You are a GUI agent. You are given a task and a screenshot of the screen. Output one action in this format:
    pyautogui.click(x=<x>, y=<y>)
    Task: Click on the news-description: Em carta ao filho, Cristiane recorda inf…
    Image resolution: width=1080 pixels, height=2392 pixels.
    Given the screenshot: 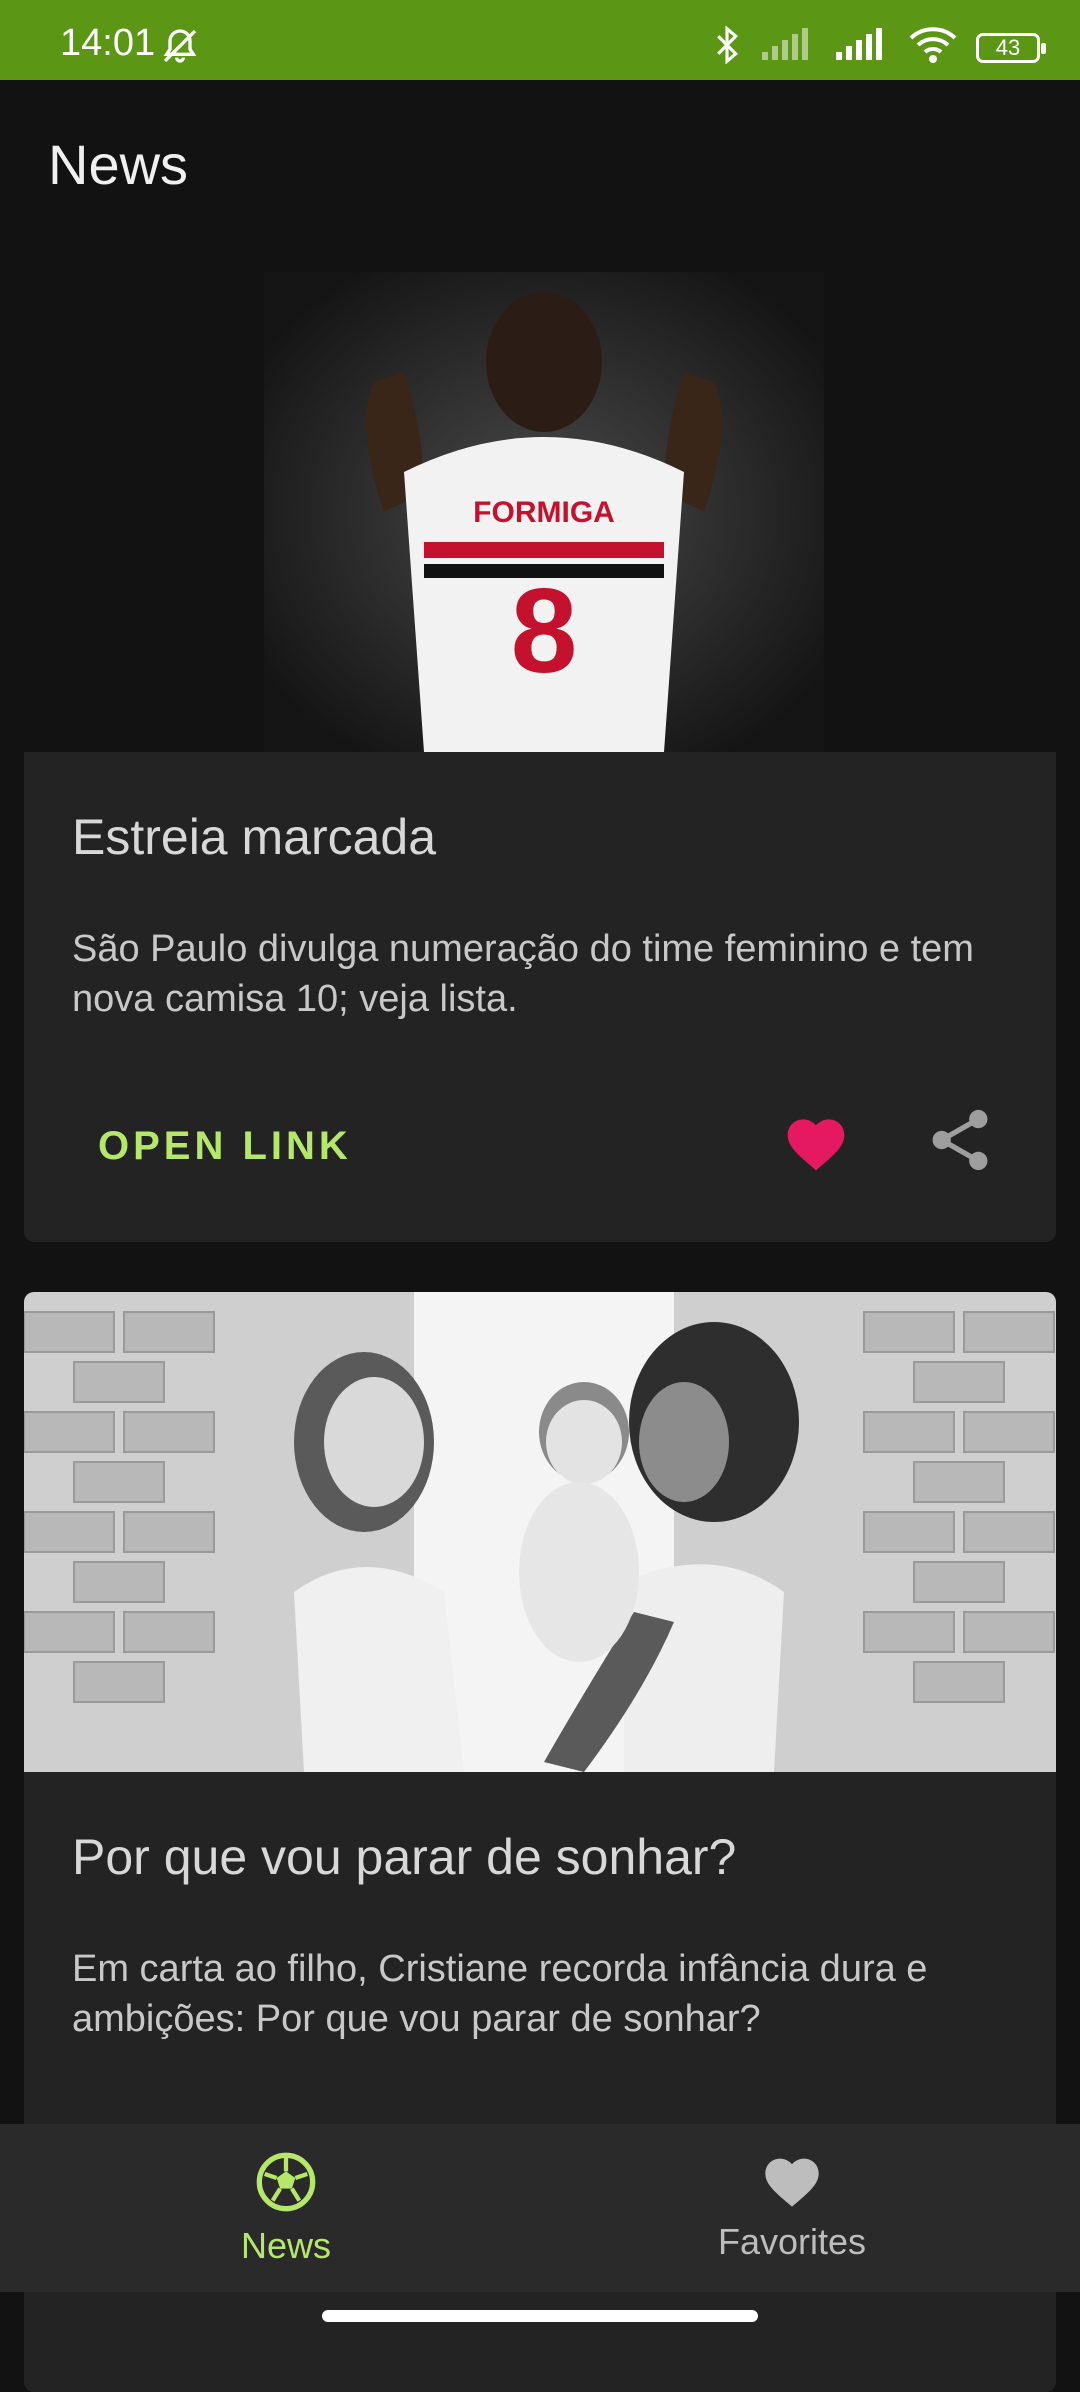 What is the action you would take?
    pyautogui.click(x=500, y=1994)
    